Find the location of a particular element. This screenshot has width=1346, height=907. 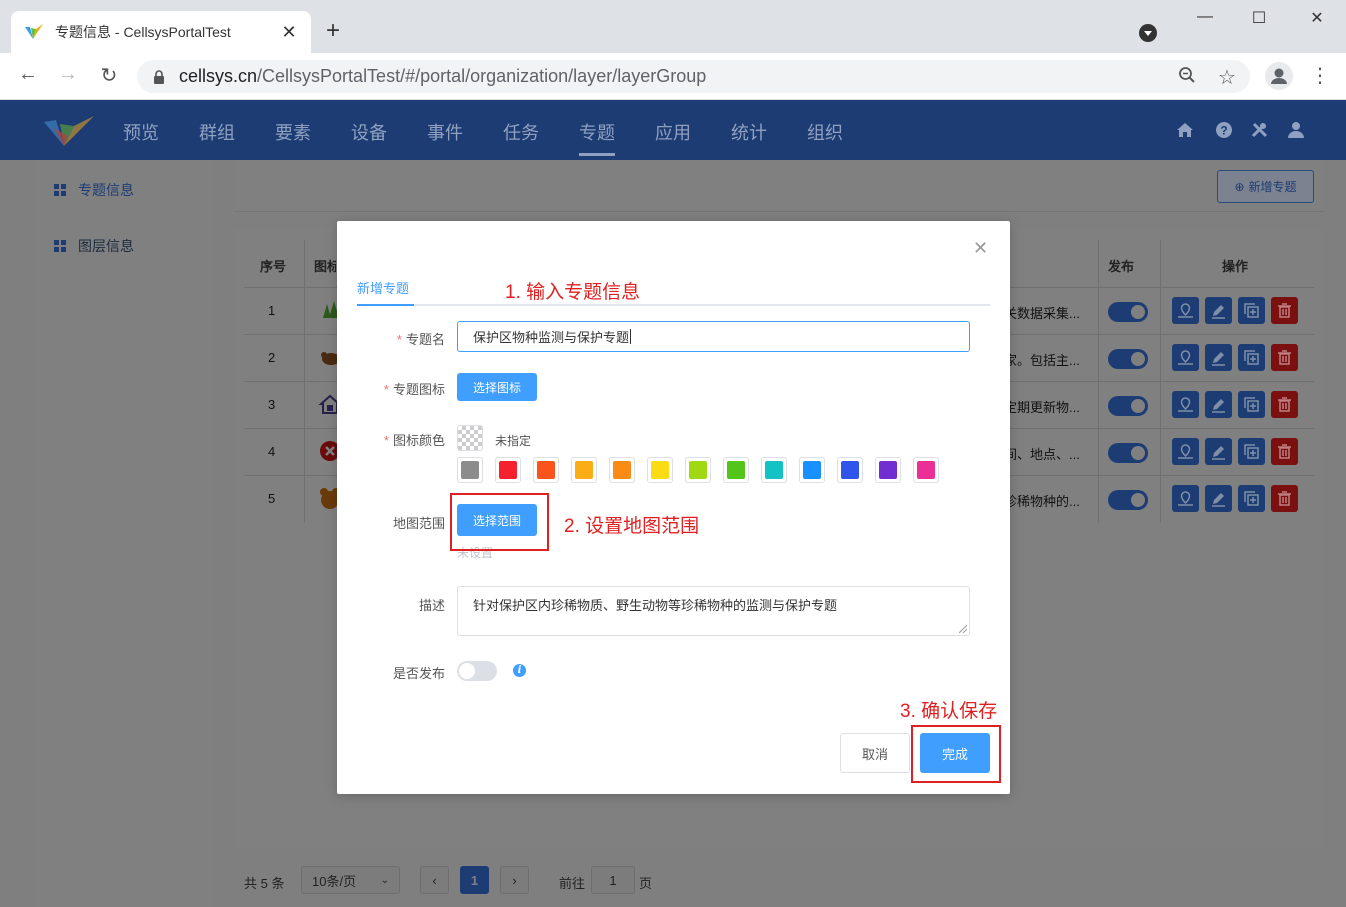

sidebar-item-label: 图层信息 is located at coordinates (106, 246).